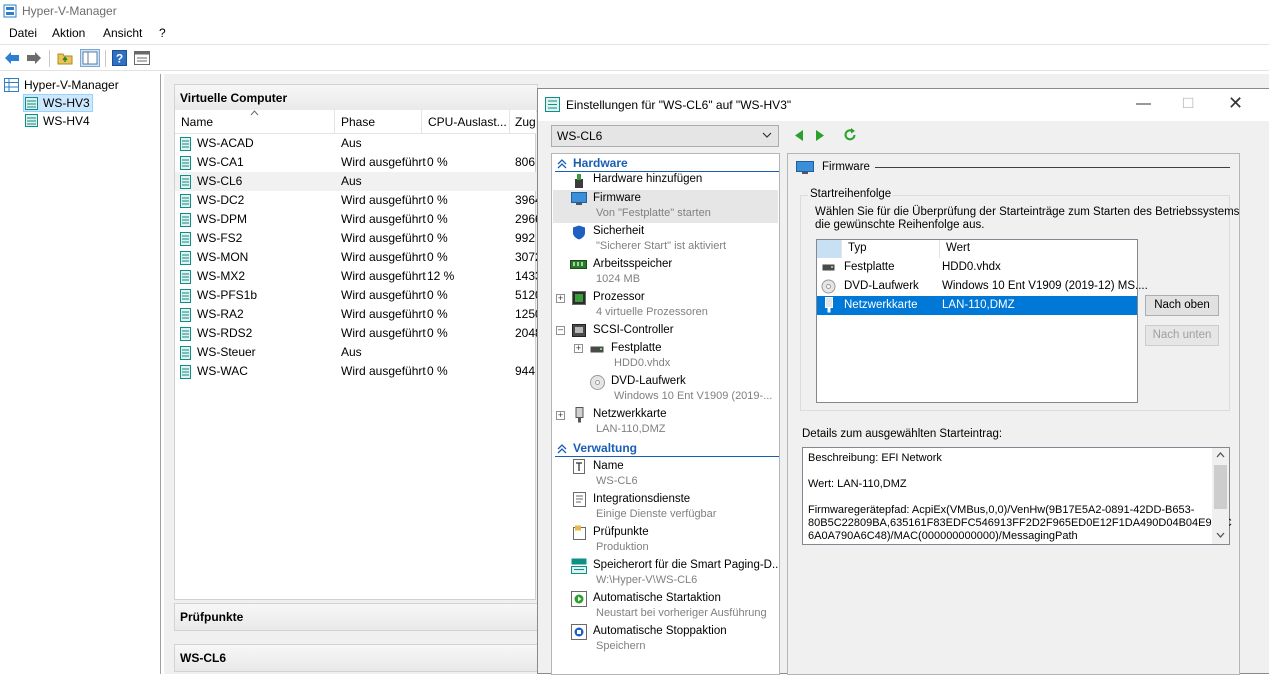  I want to click on tree-root: Hyper-V-Manager, so click(79, 85).